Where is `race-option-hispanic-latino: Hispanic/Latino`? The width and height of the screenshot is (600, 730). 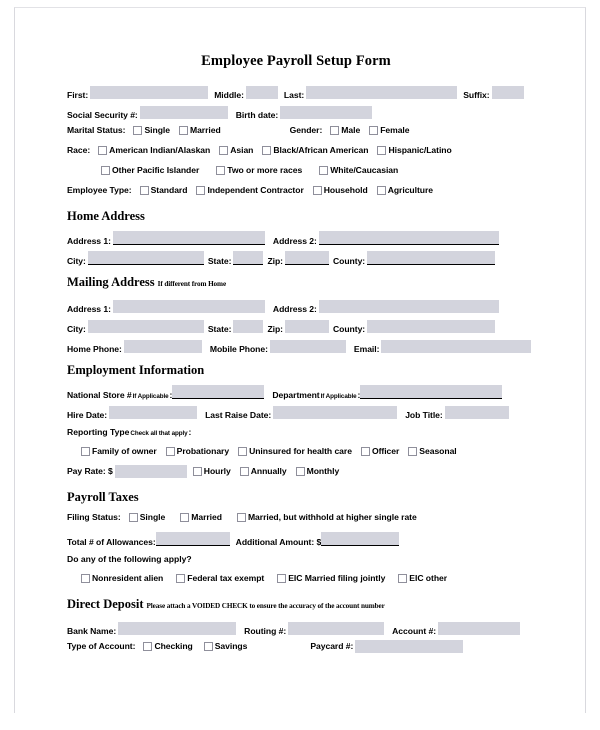 race-option-hispanic-latino: Hispanic/Latino is located at coordinates (418, 150).